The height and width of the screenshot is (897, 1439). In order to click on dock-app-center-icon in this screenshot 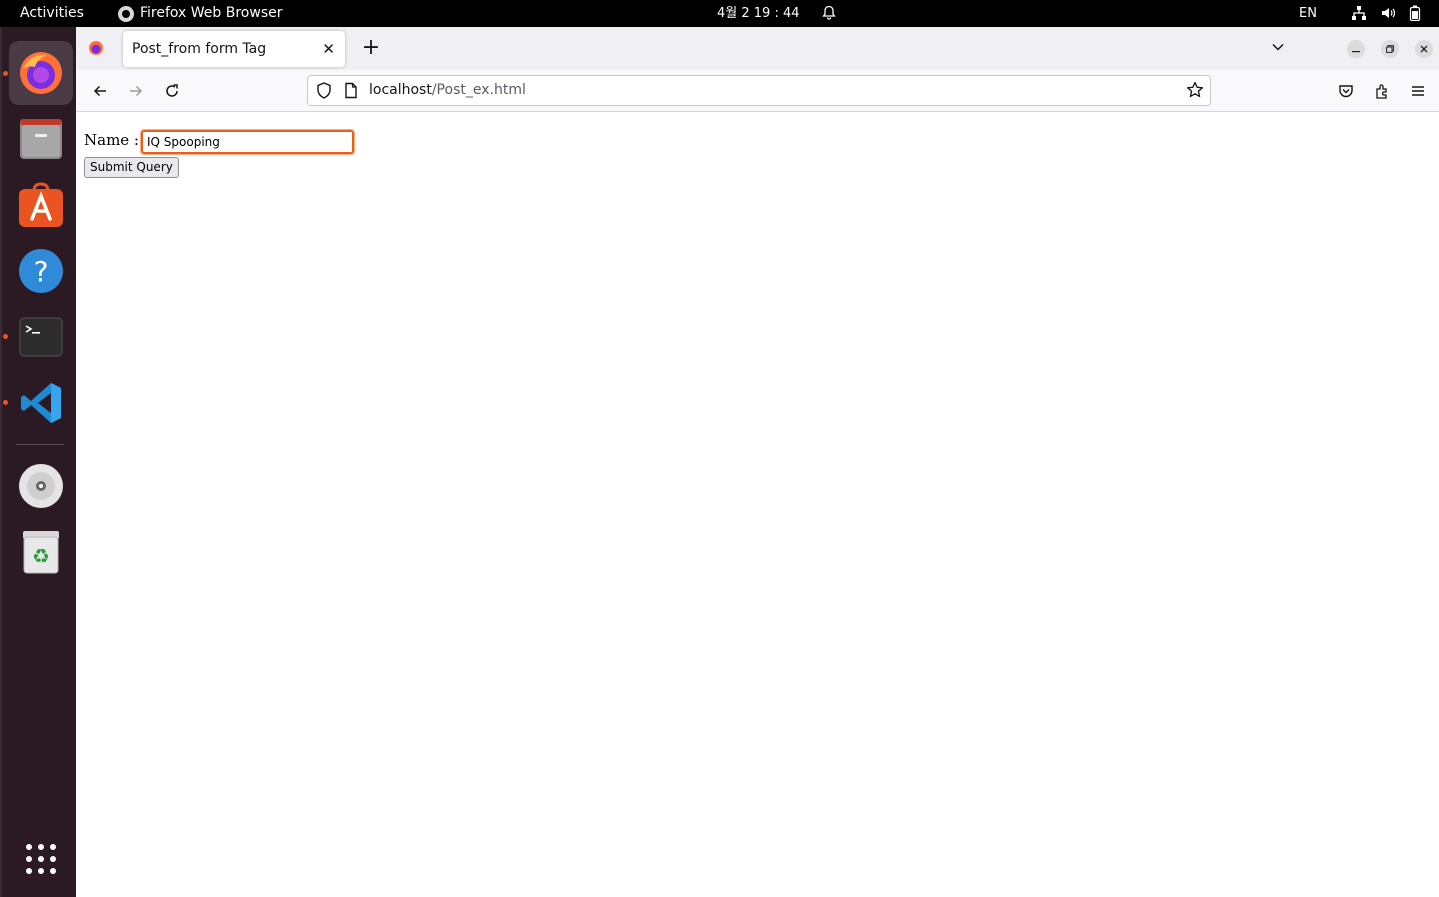, I will do `click(41, 205)`.